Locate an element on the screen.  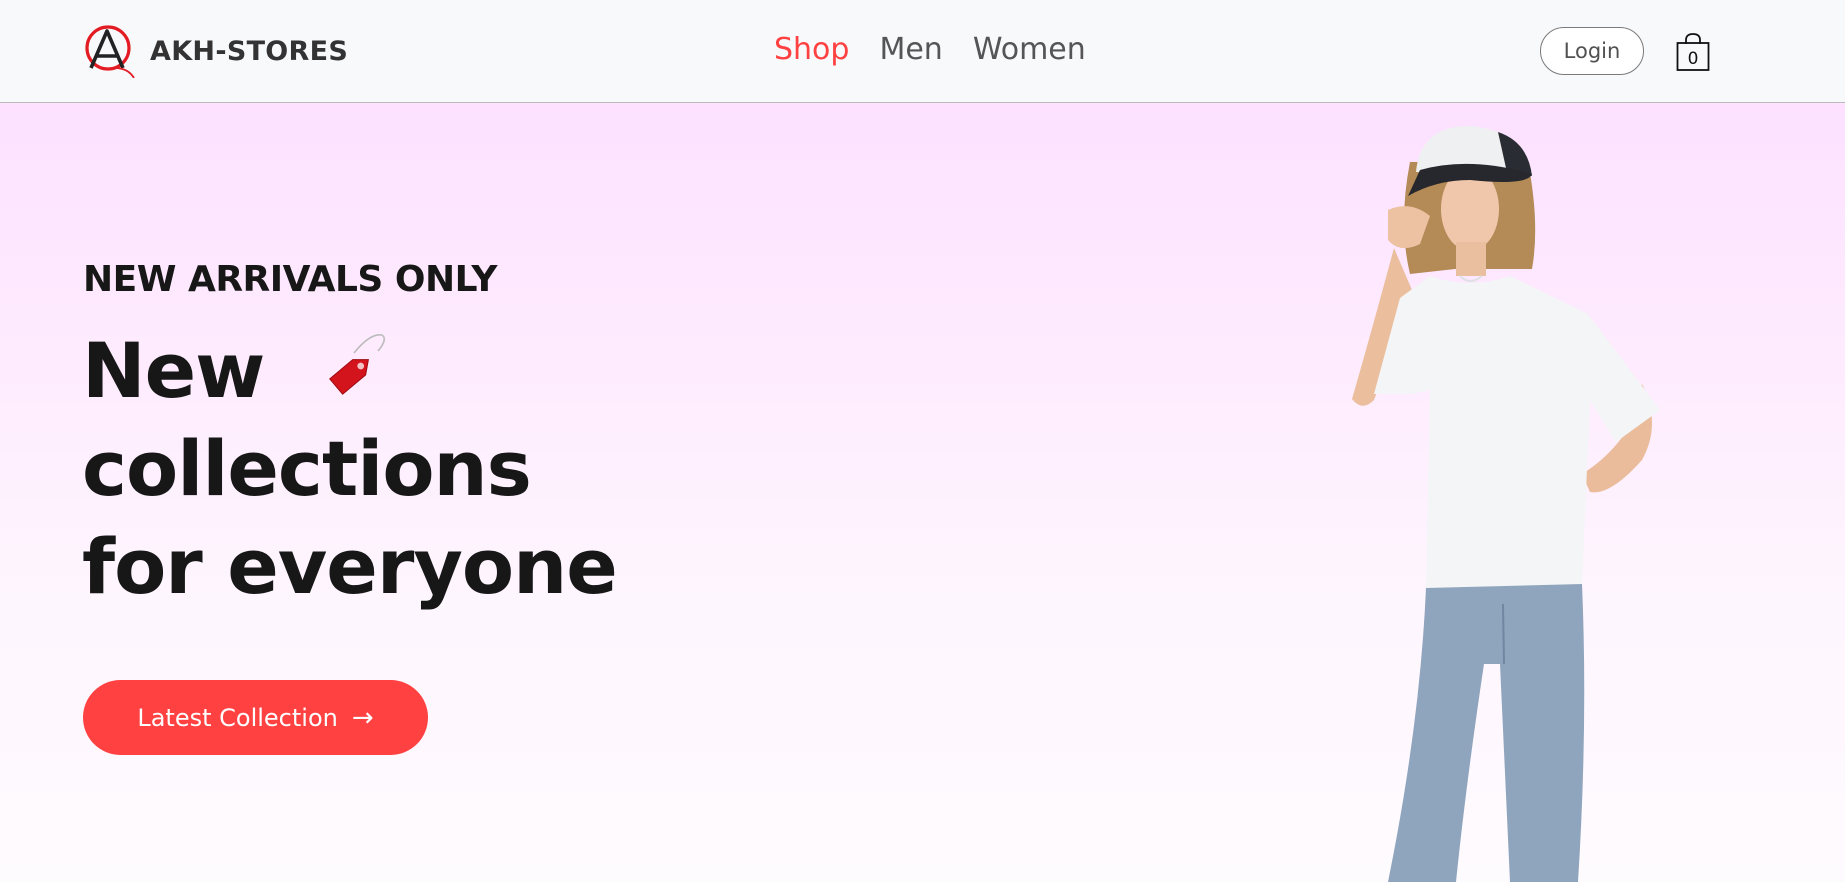
arrow-right-icon: → is located at coordinates (362, 717).